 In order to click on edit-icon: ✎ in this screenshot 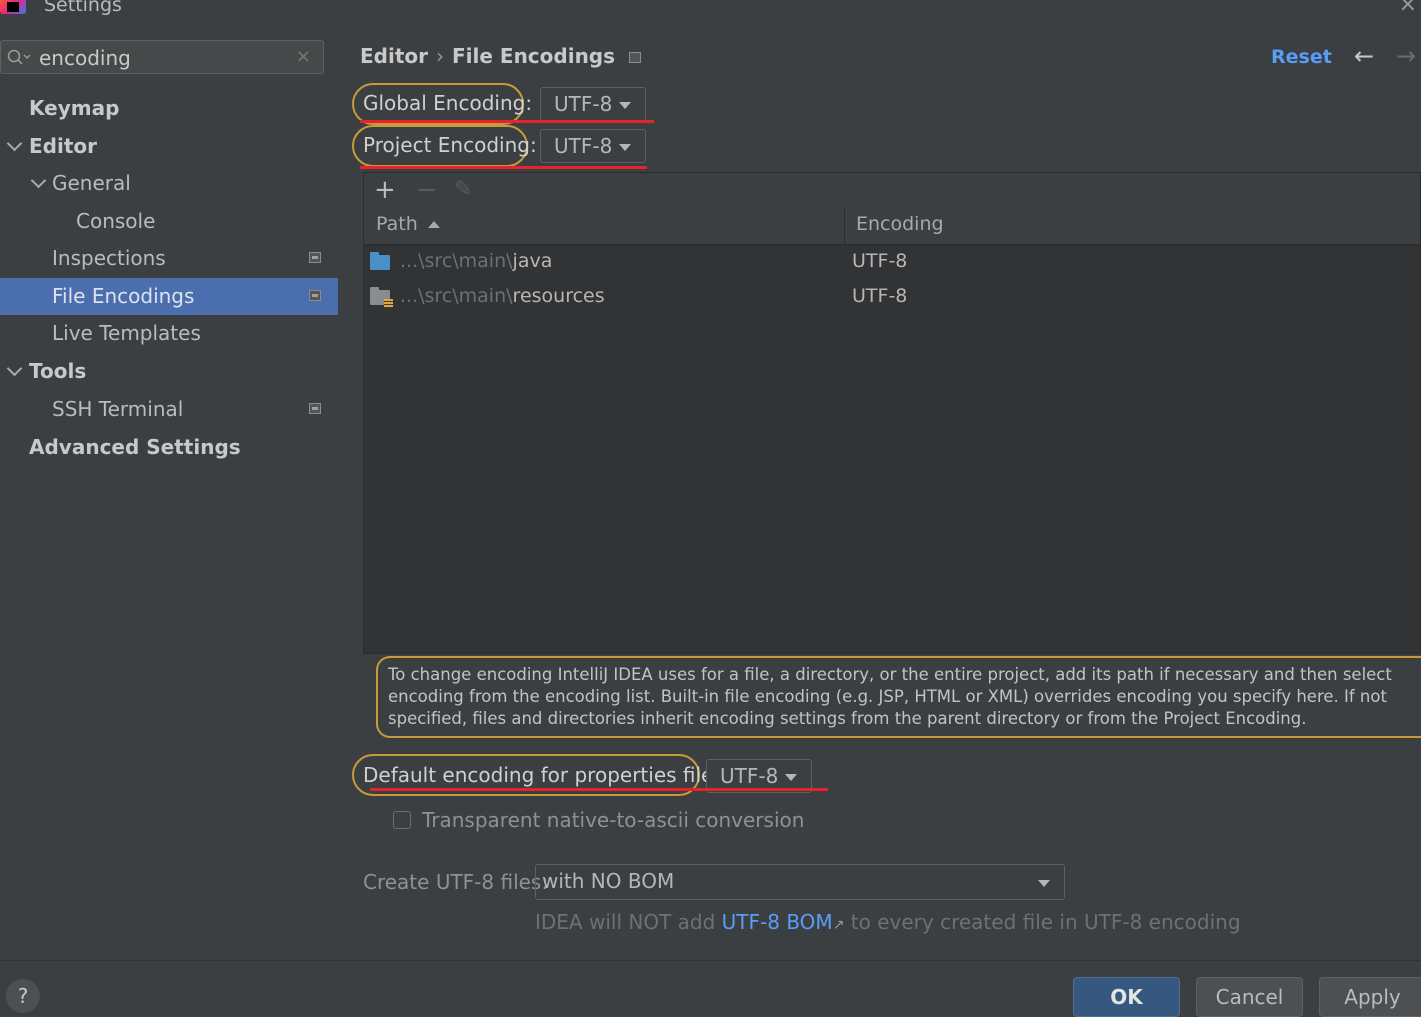, I will do `click(463, 189)`.